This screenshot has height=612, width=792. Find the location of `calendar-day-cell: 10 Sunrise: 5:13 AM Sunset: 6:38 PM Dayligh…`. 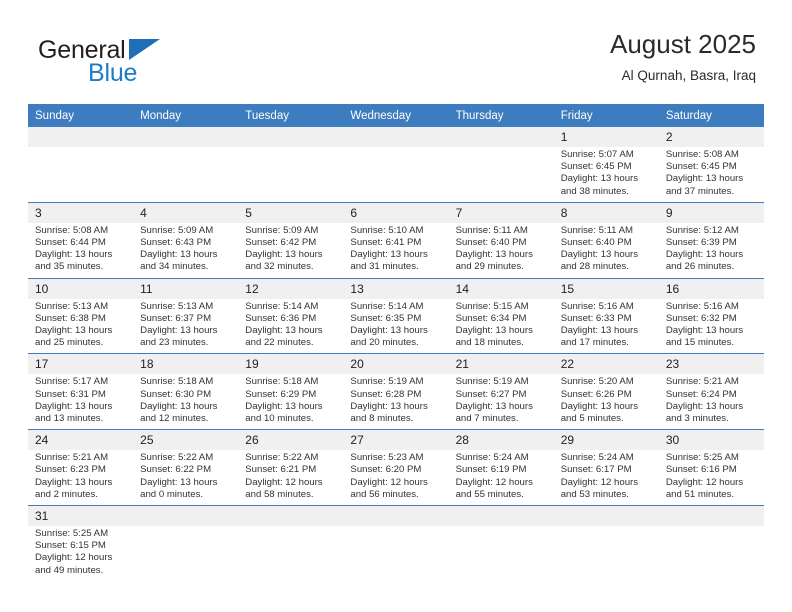

calendar-day-cell: 10 Sunrise: 5:13 AM Sunset: 6:38 PM Dayligh… is located at coordinates (81, 316).